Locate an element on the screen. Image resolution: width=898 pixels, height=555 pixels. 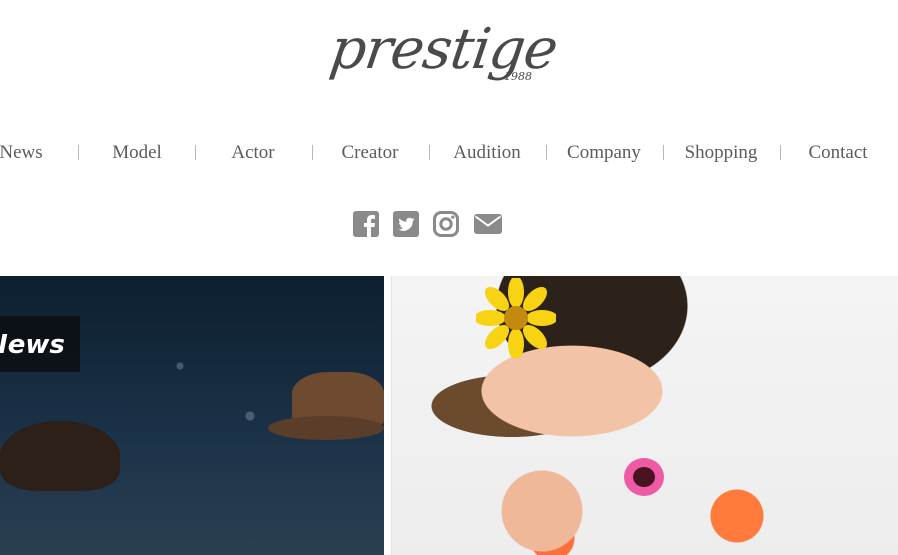
site-logo: prestige 1988 is located at coordinates (441, 58).